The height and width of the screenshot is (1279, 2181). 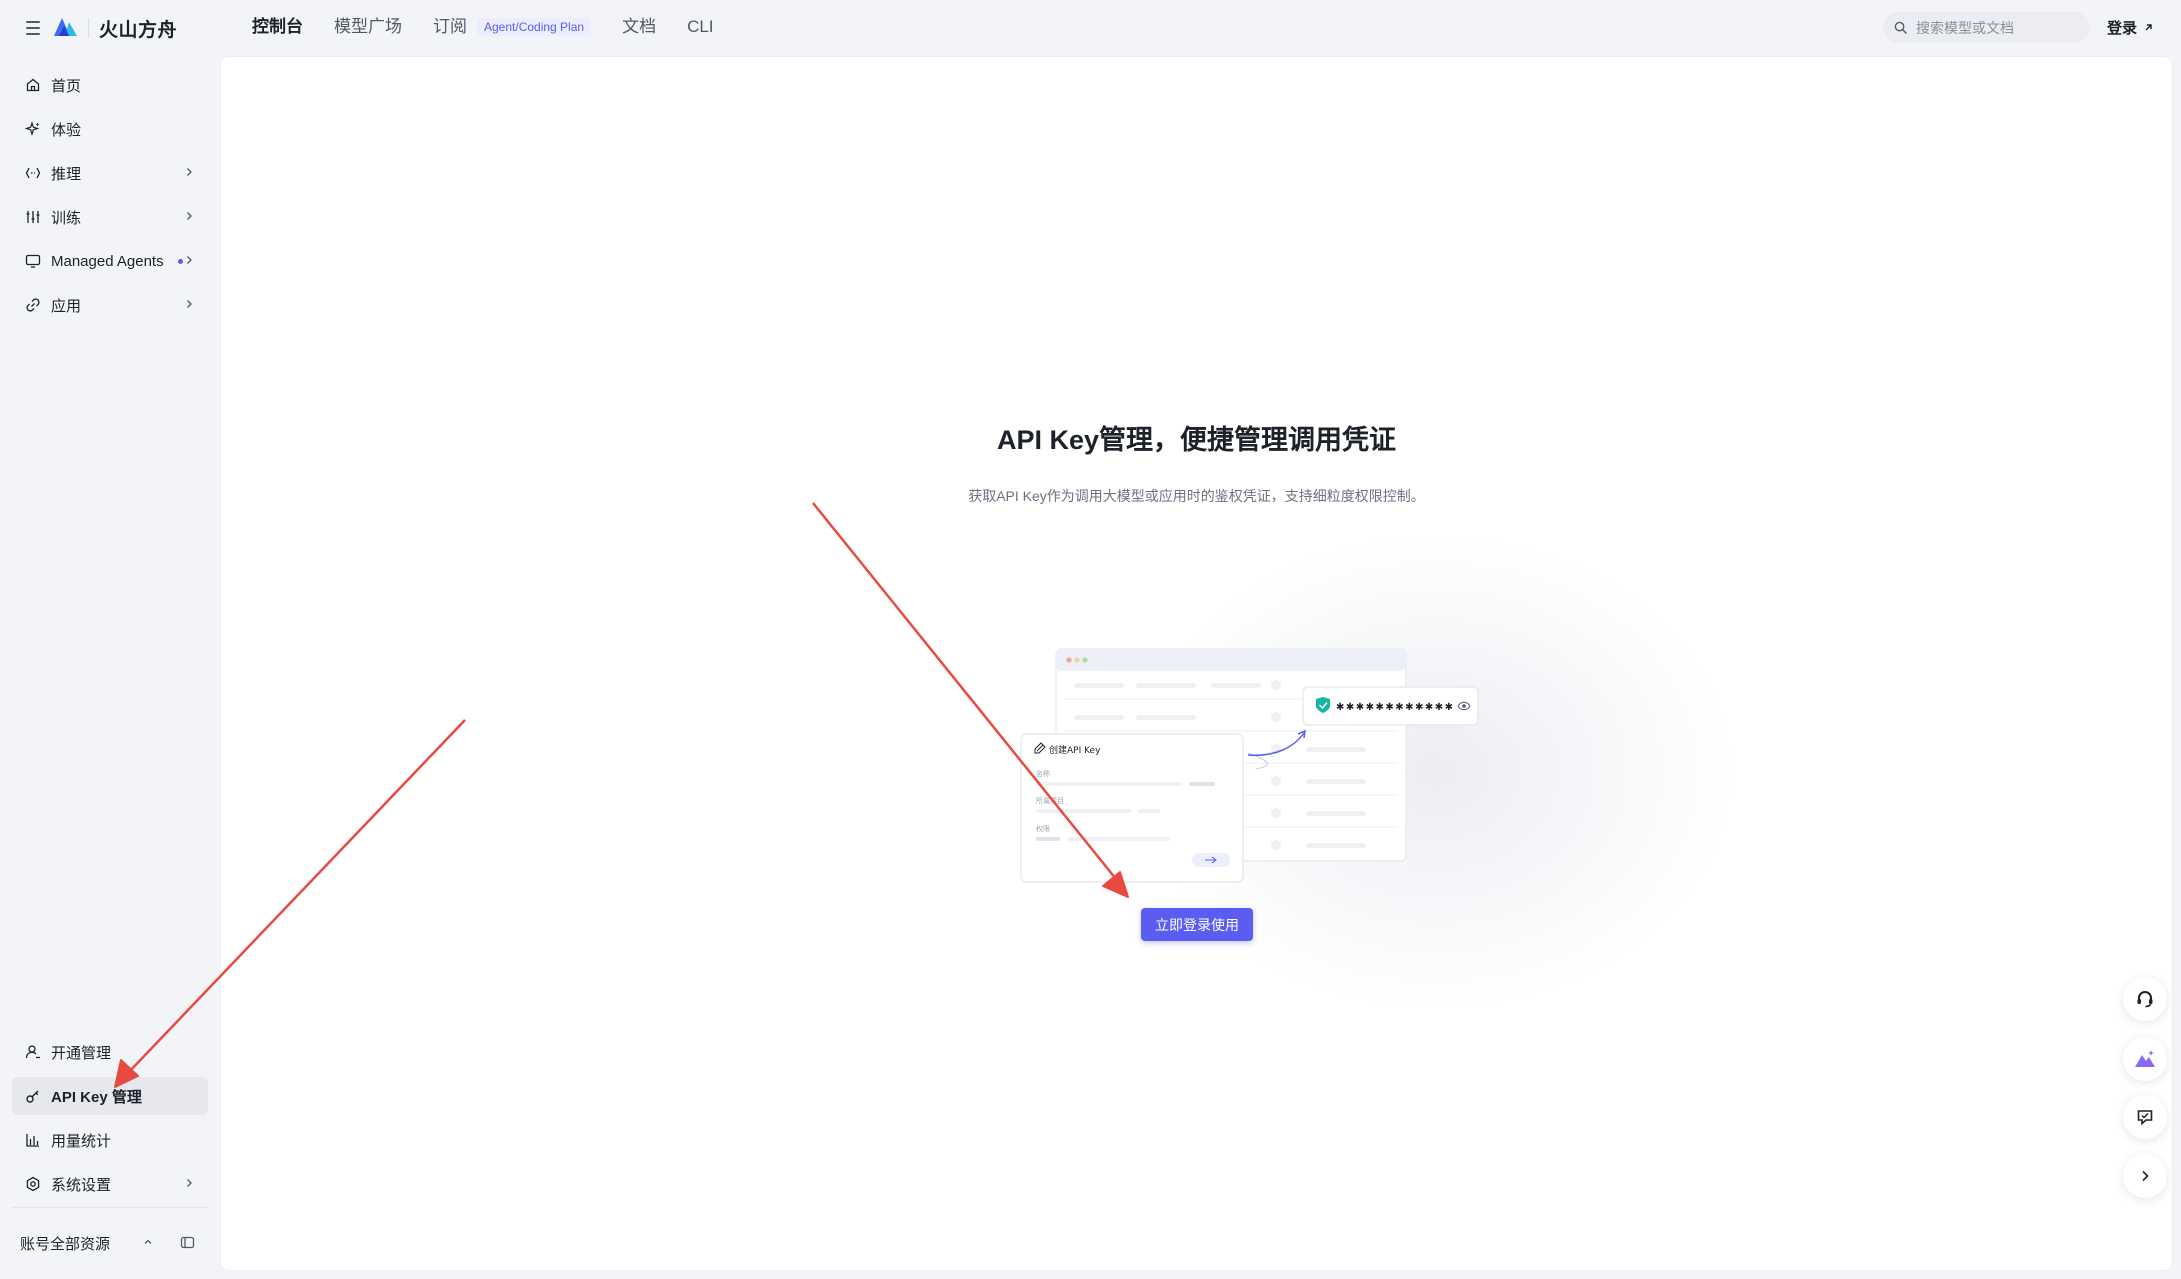 I want to click on sidebar-item-label: API Key 管理, so click(x=96, y=1097).